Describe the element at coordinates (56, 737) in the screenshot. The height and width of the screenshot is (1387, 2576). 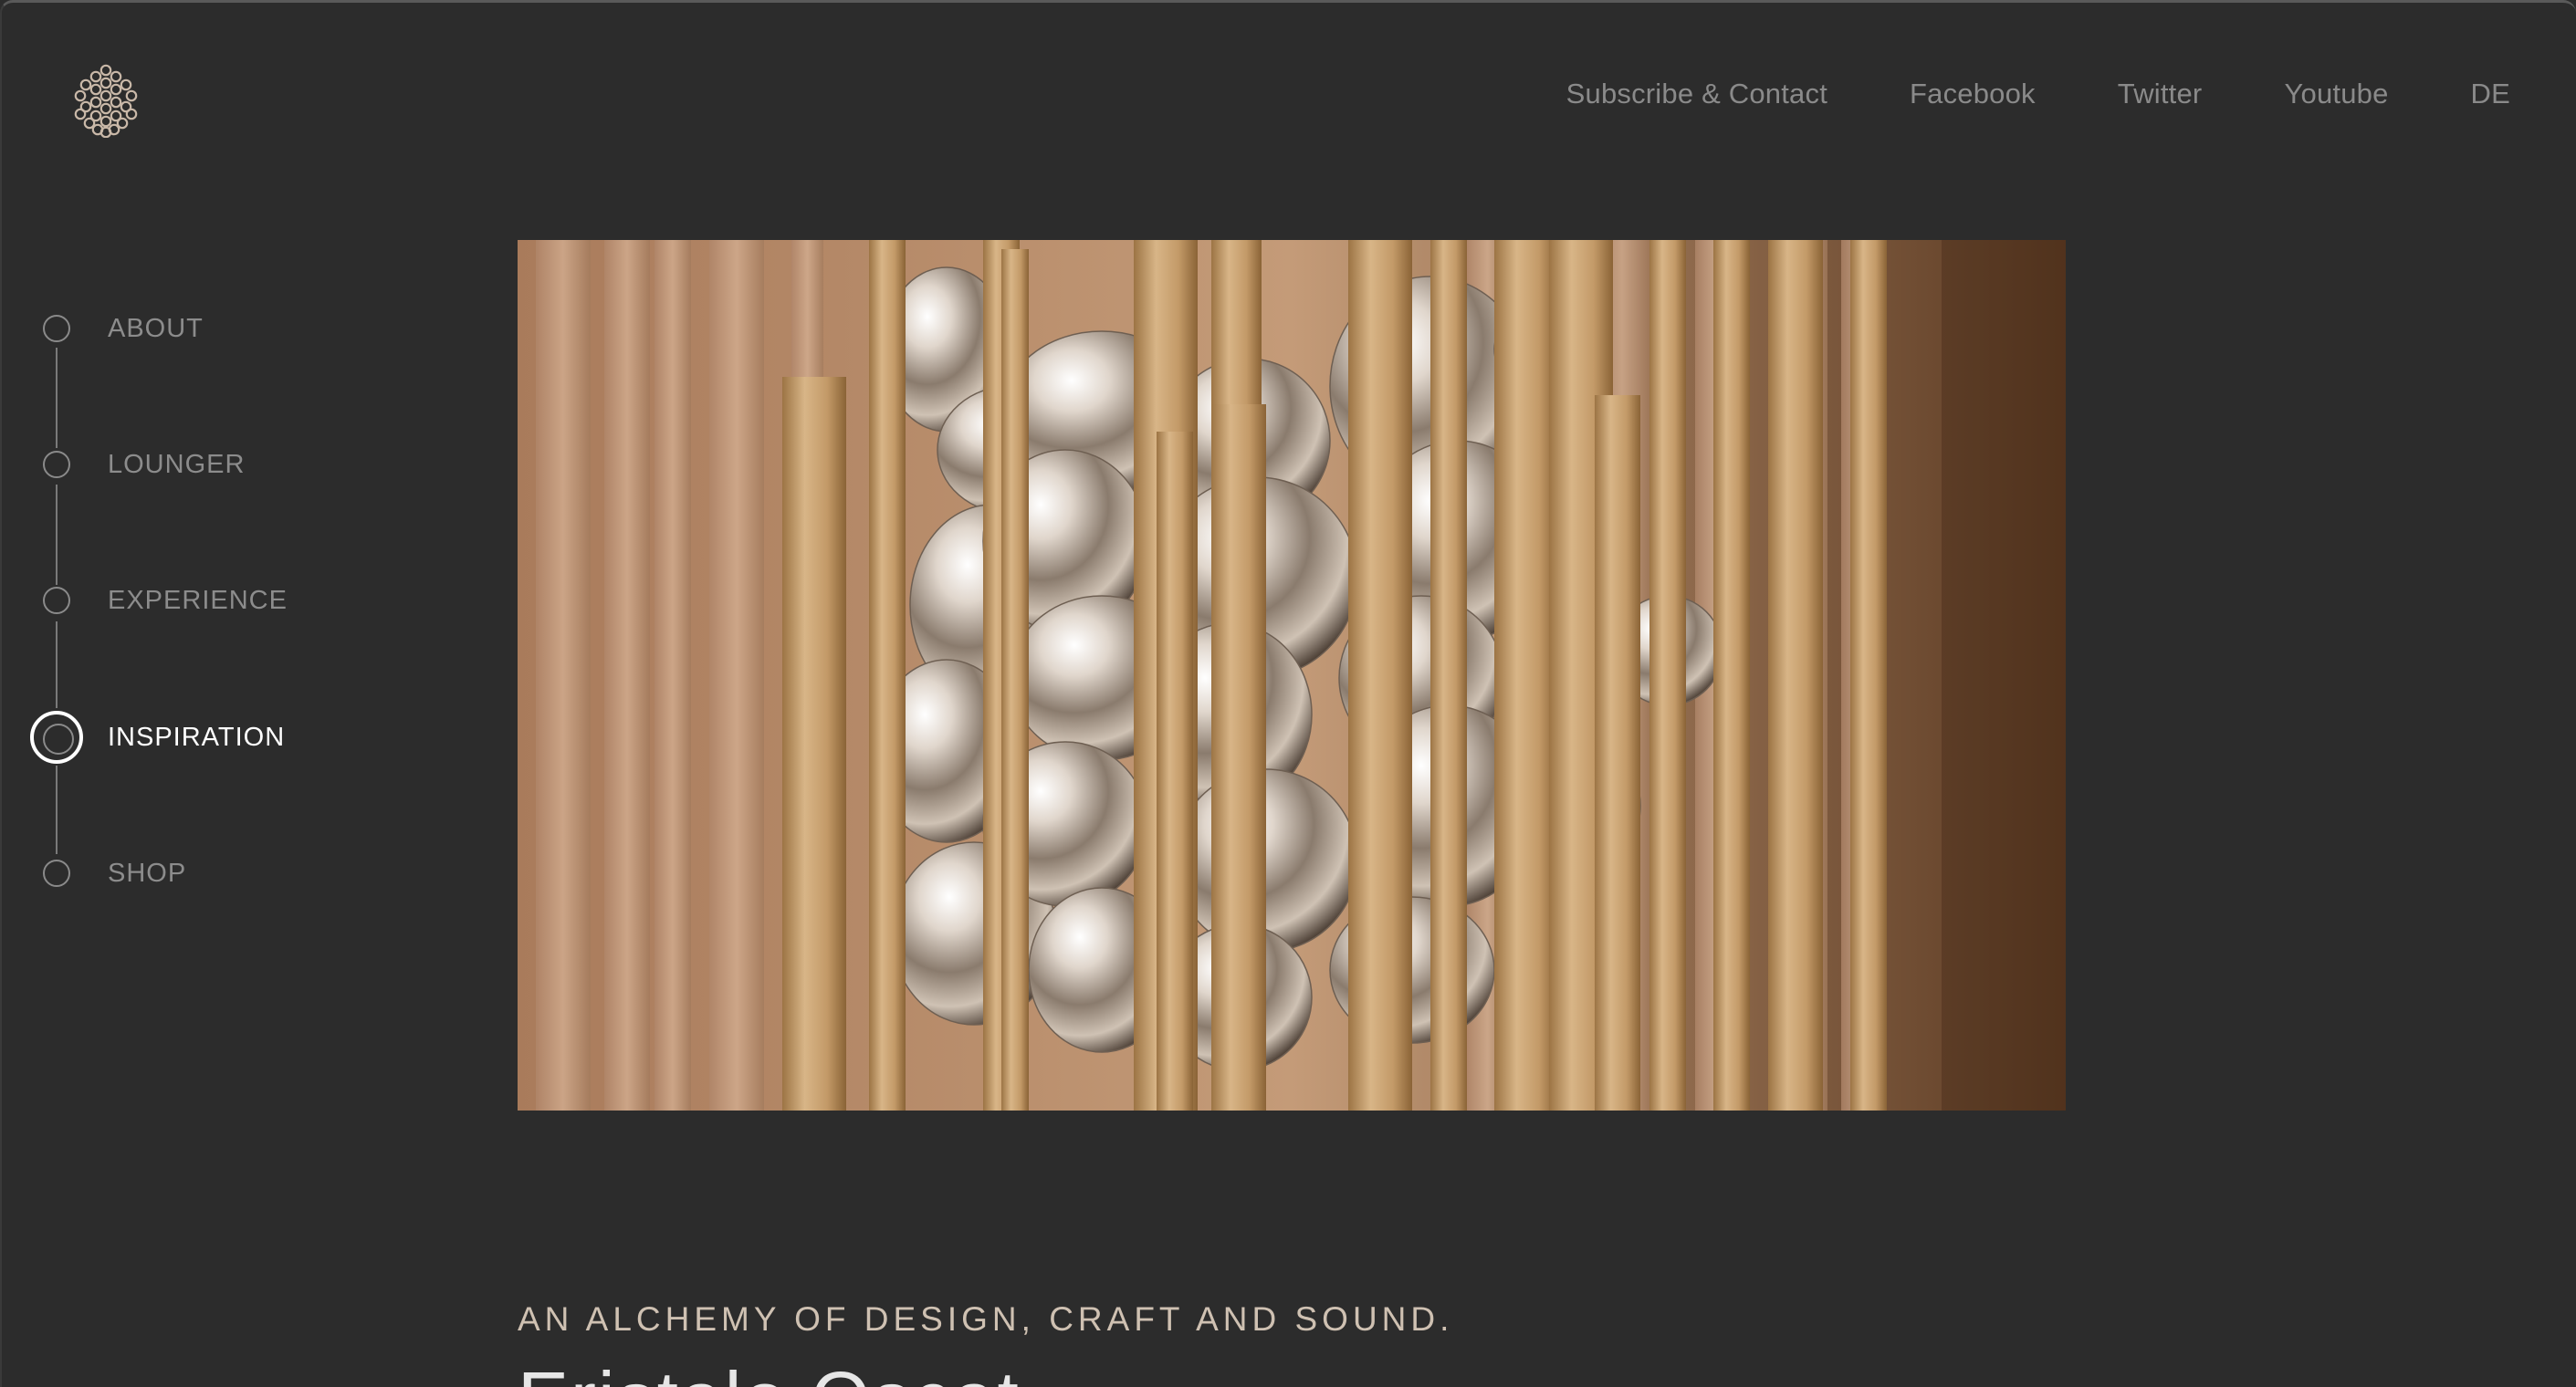
I see `nav-dot-active-icon` at that location.